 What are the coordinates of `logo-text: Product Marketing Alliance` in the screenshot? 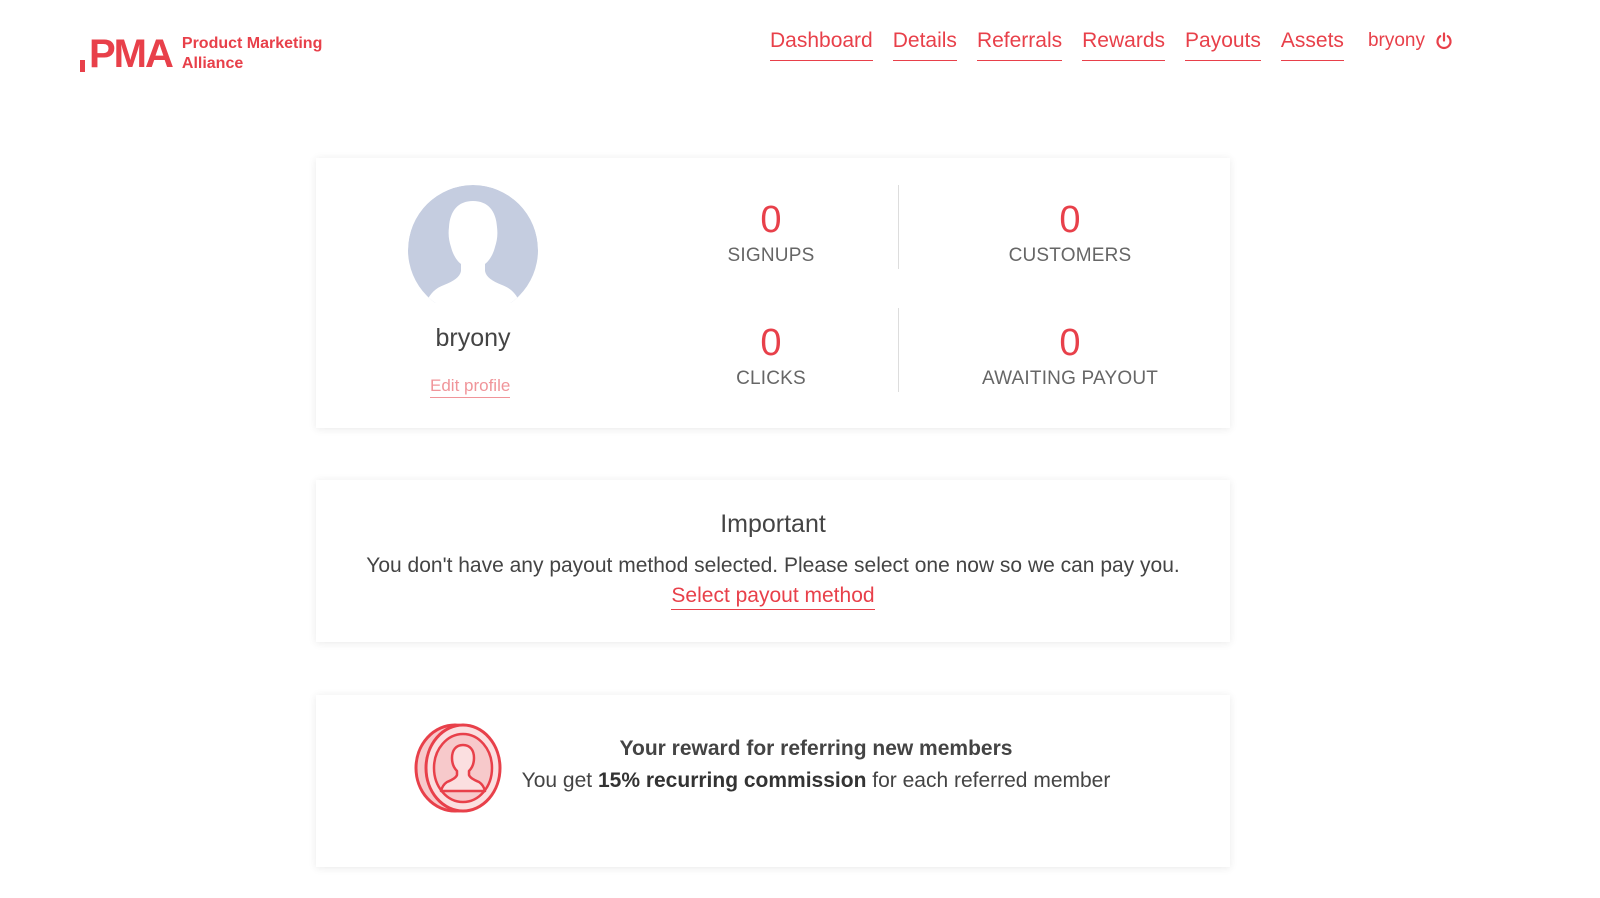 It's located at (252, 54).